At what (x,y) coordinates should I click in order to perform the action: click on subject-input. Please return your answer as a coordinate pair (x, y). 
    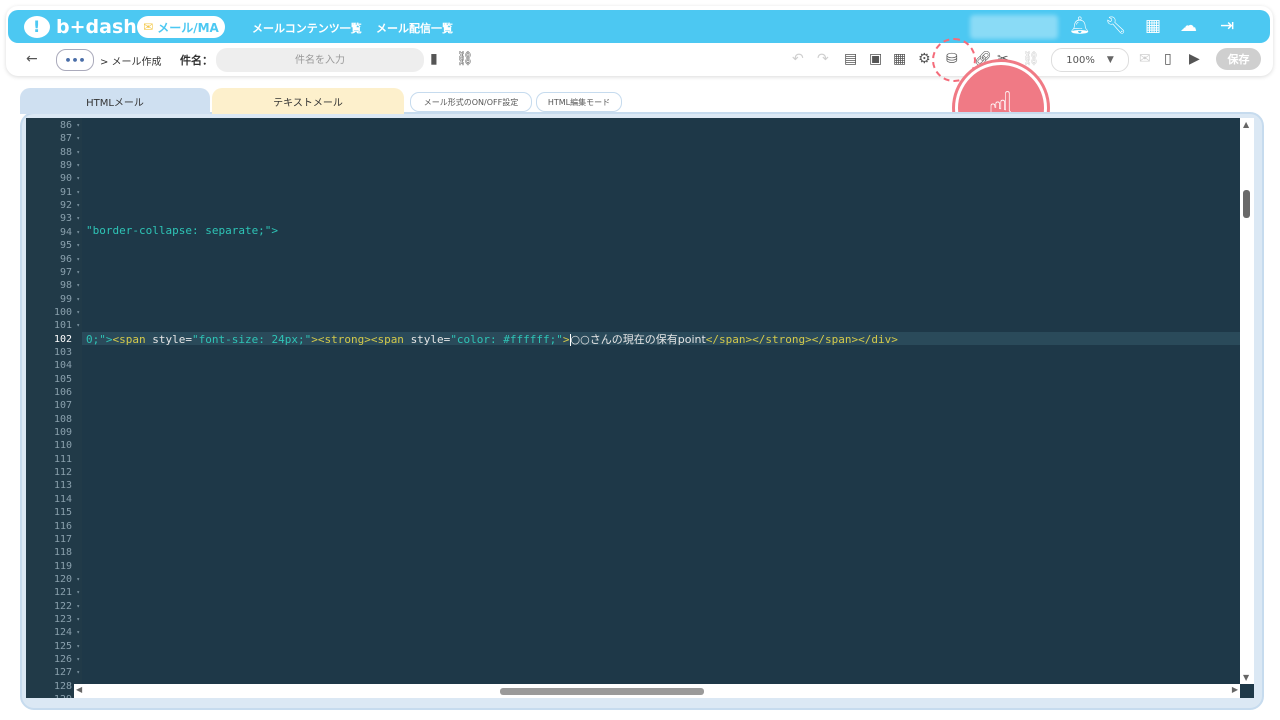
    Looking at the image, I should click on (320, 60).